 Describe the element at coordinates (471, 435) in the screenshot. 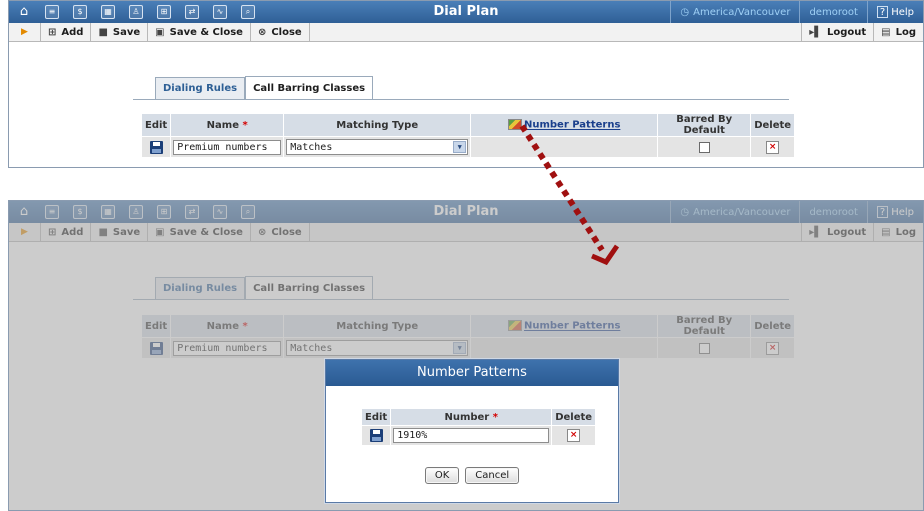

I see `number-input: 1910%` at that location.